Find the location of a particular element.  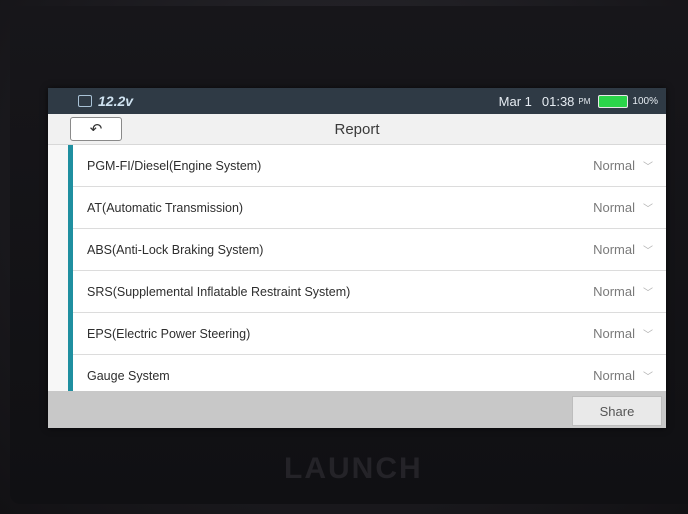

status-date: Mar 1 is located at coordinates (515, 101).